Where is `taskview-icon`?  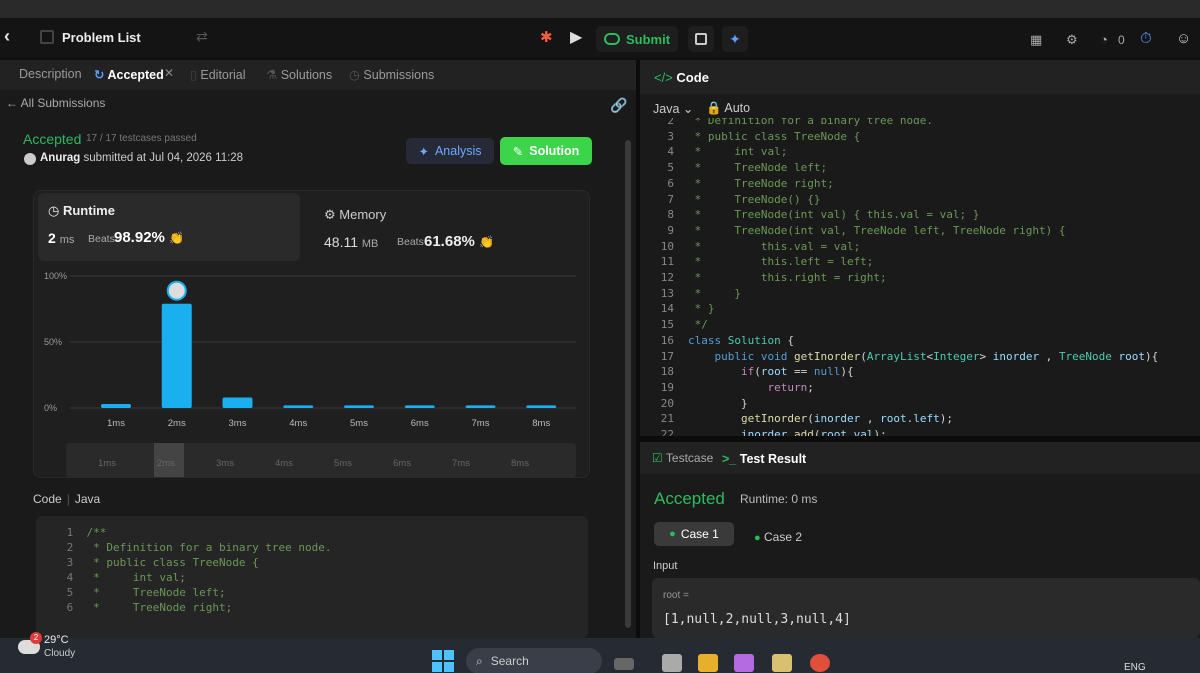 taskview-icon is located at coordinates (672, 663).